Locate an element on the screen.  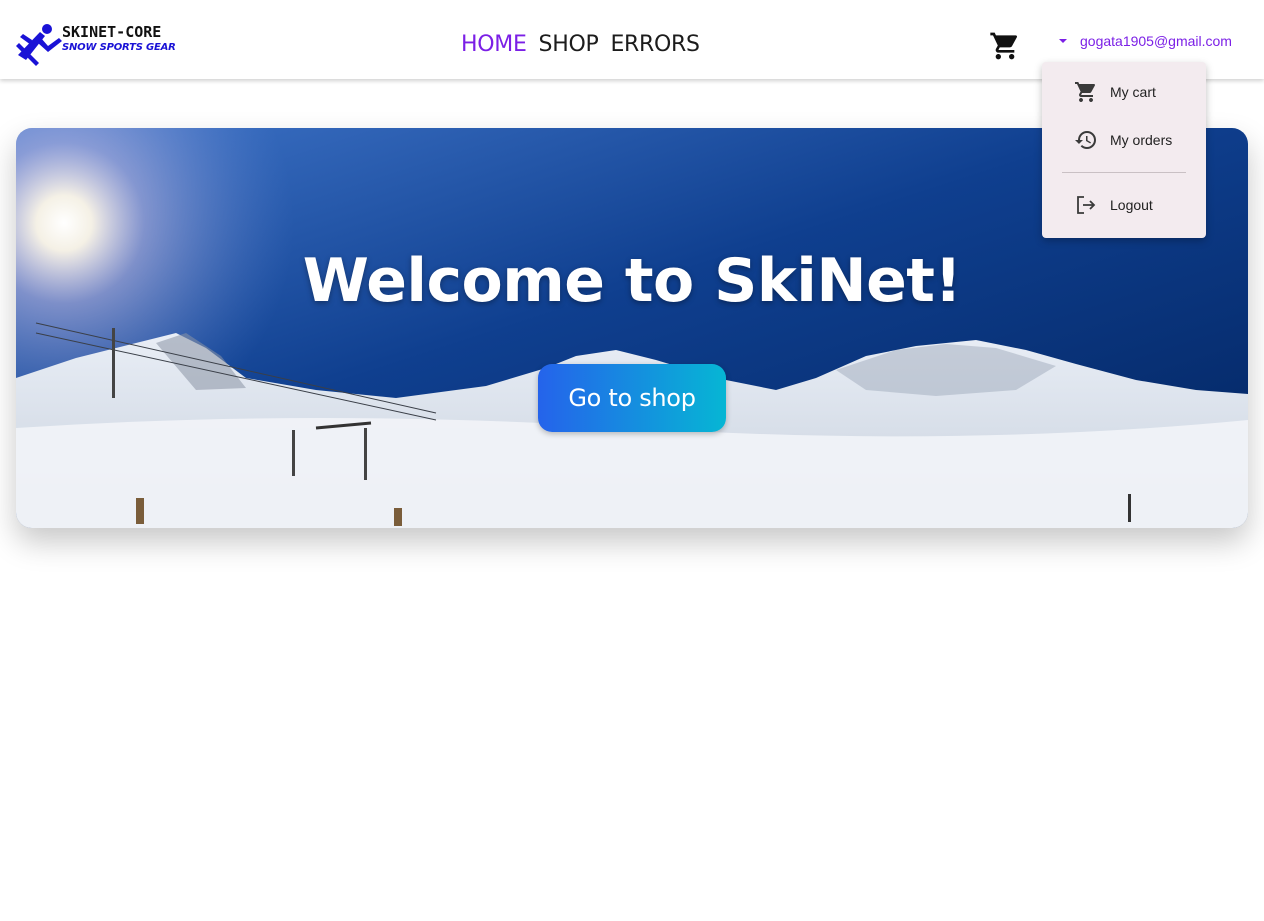
snowboarder-icon is located at coordinates (39, 45).